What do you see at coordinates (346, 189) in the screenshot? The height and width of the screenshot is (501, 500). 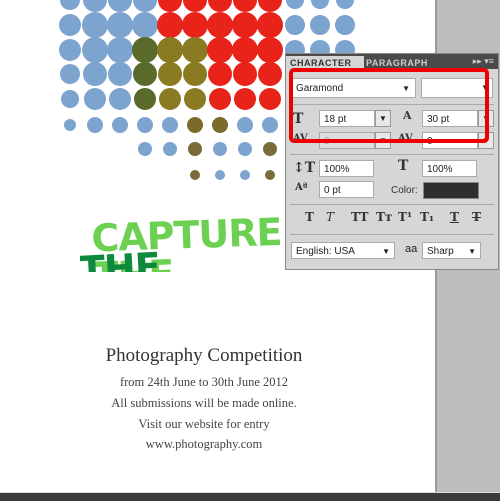 I see `baseline-shift-input: 0 pt` at bounding box center [346, 189].